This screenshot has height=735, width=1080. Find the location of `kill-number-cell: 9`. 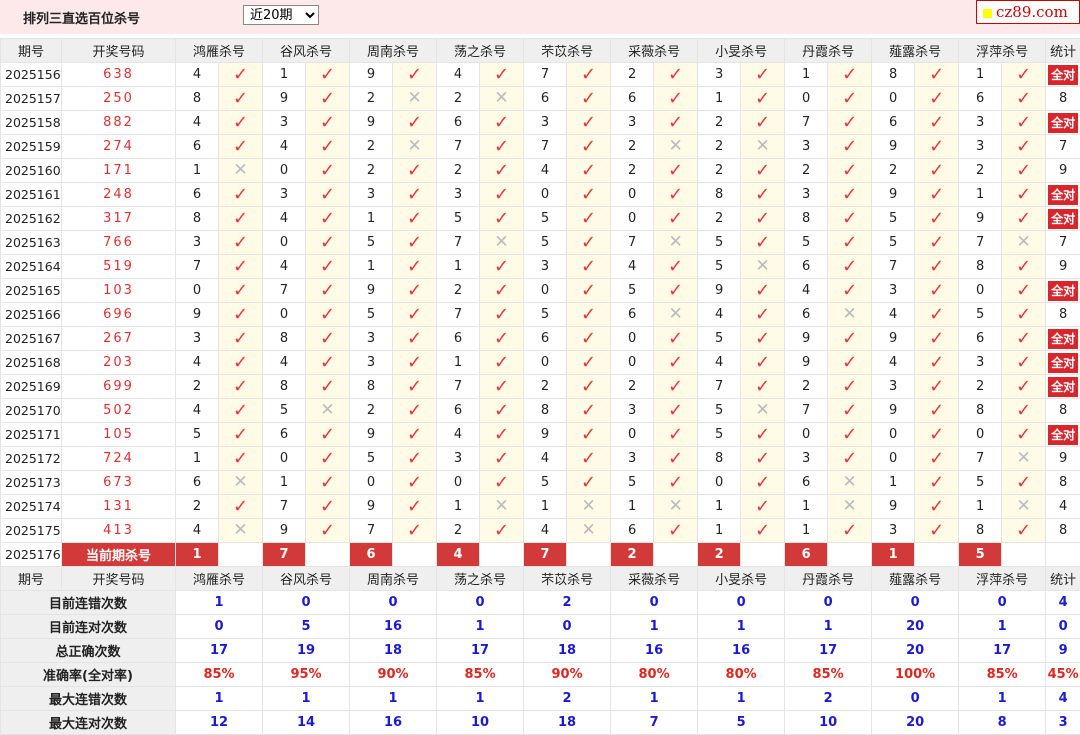

kill-number-cell: 9 is located at coordinates (893, 339).